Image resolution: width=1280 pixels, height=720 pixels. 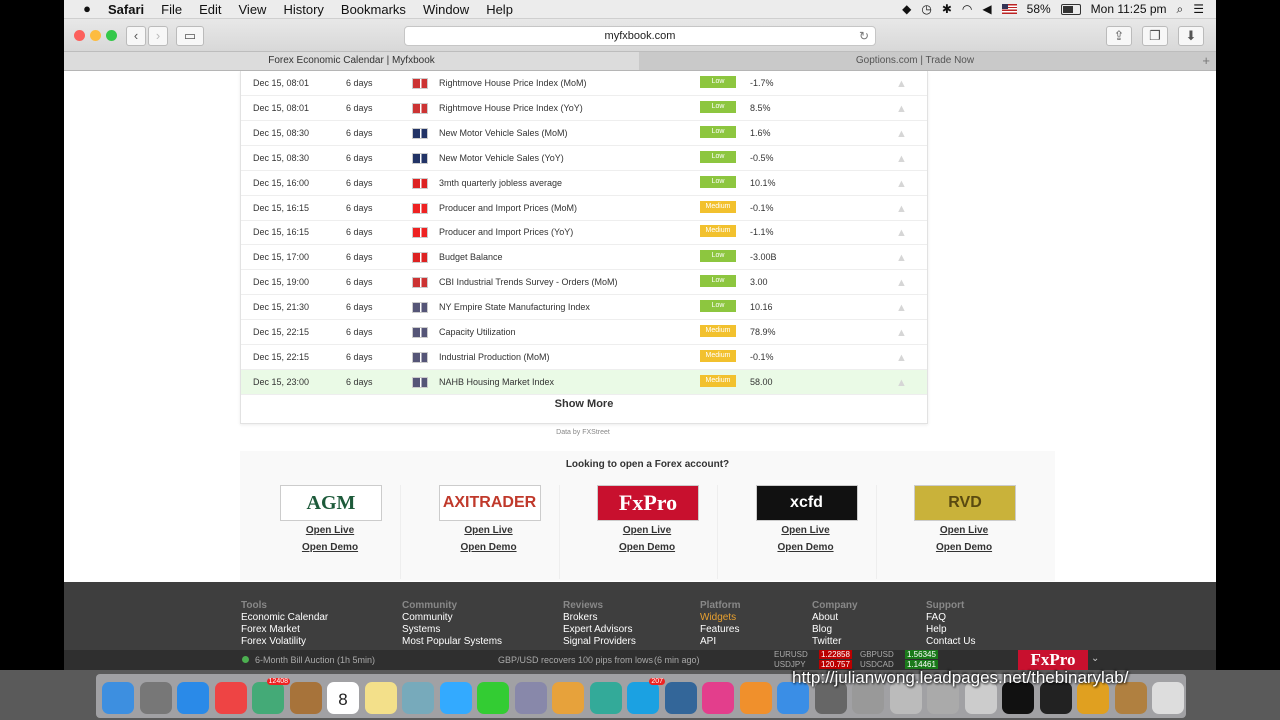 I want to click on back-button: ‹, so click(x=136, y=36).